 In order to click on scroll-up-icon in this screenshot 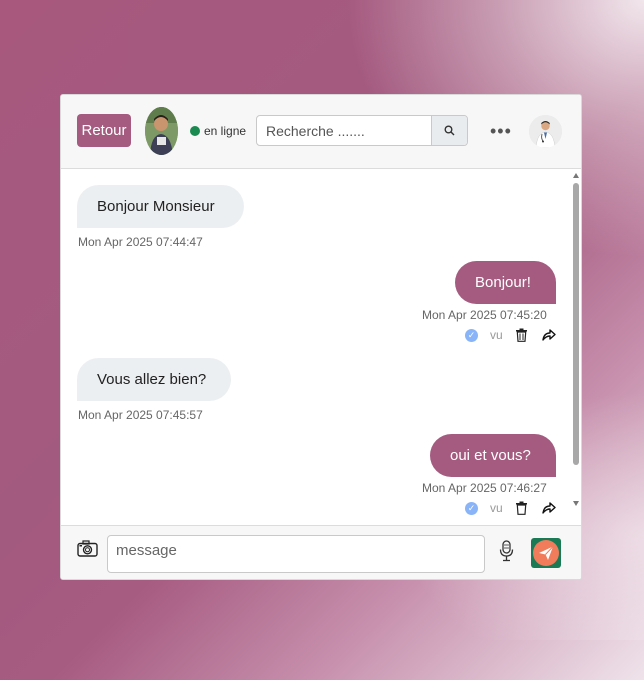, I will do `click(576, 175)`.